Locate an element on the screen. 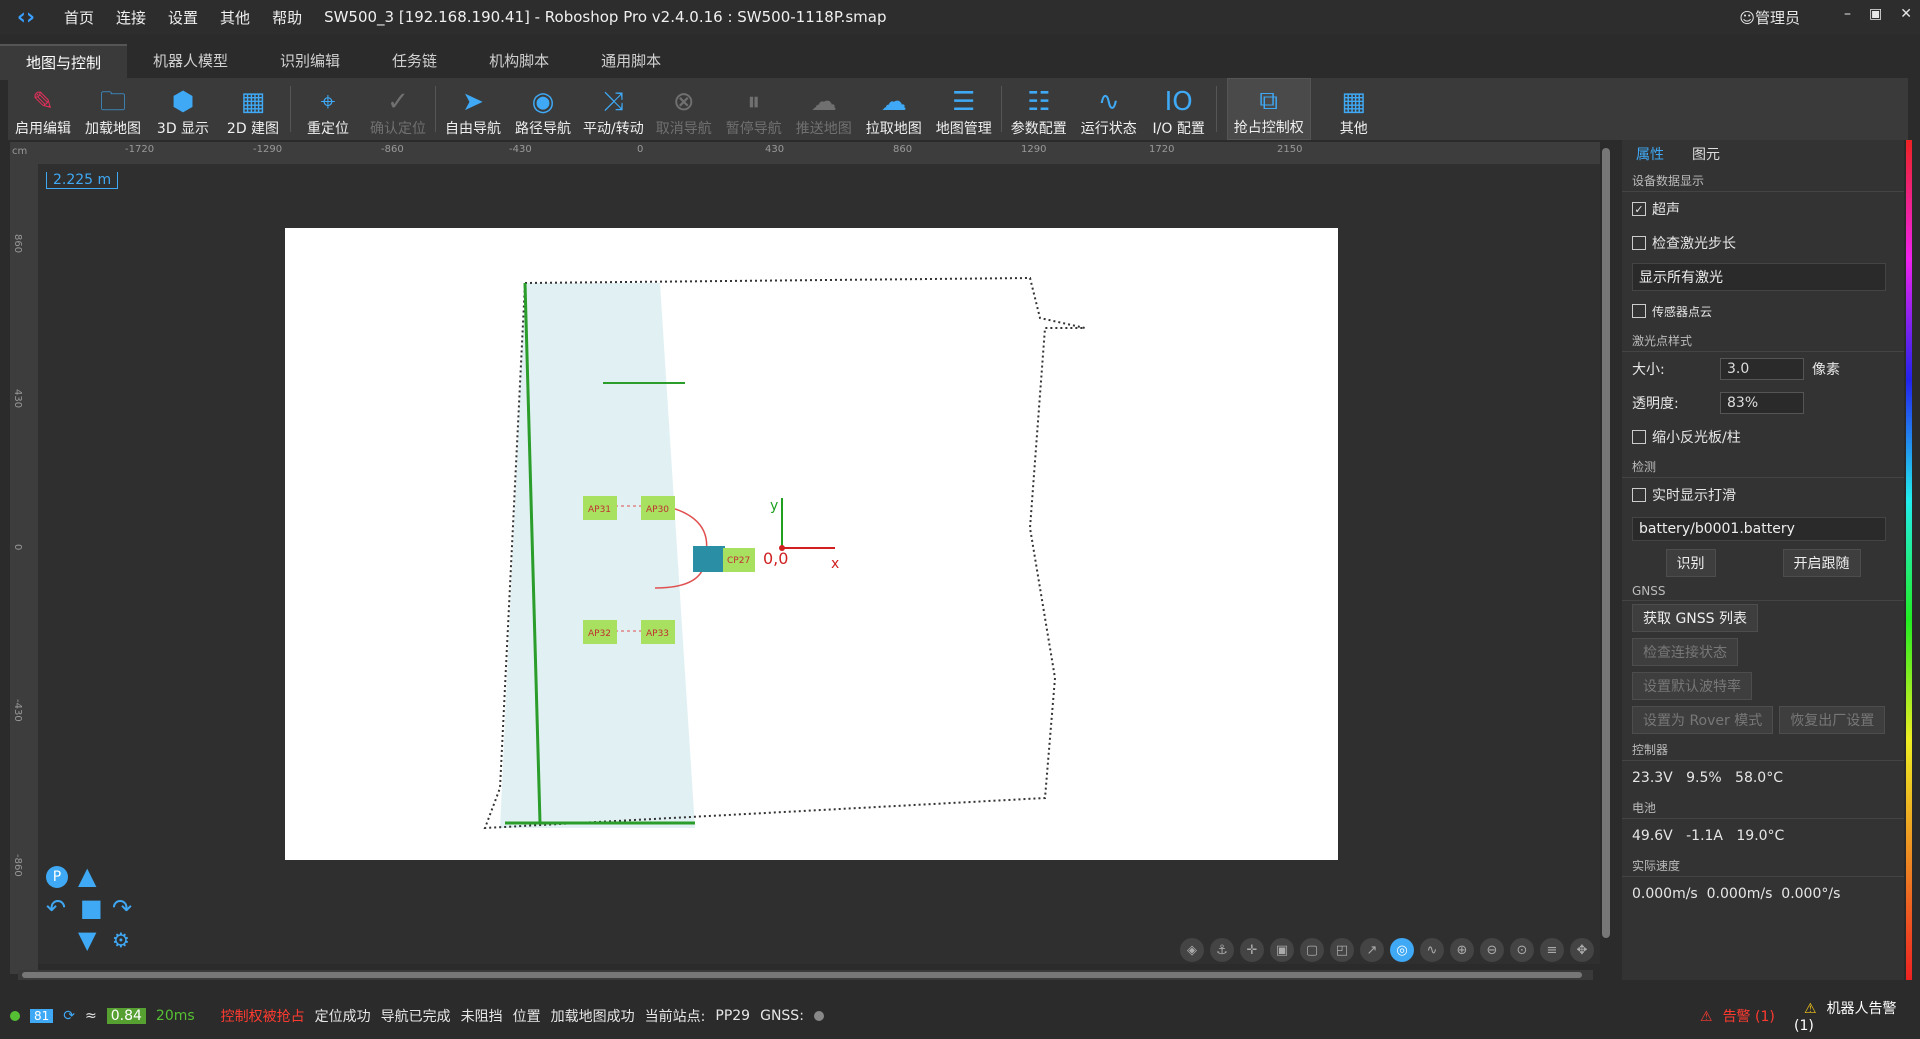 Image resolution: width=1920 pixels, height=1039 pixels. toolbar-button-0: ✎ 启用编辑 is located at coordinates (43, 109).